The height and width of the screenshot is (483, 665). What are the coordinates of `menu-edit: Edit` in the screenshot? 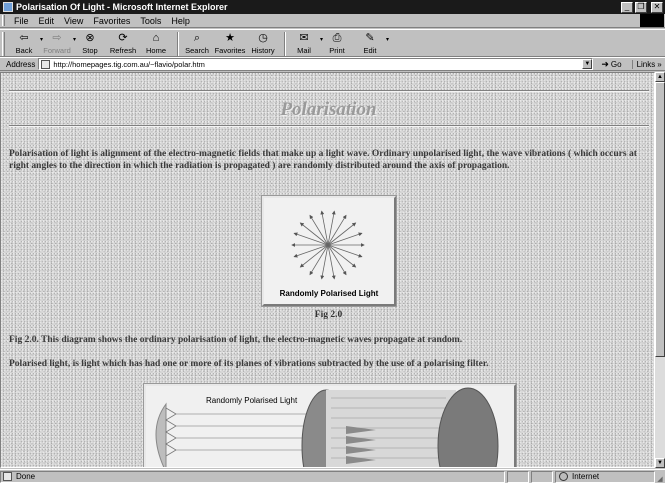 It's located at (47, 21).